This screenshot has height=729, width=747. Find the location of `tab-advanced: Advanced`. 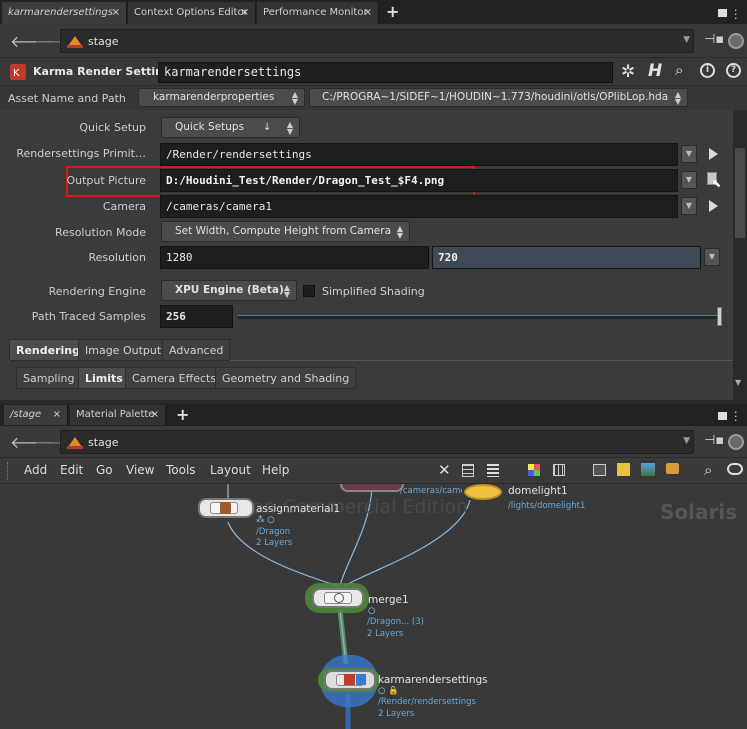

tab-advanced: Advanced is located at coordinates (196, 350).